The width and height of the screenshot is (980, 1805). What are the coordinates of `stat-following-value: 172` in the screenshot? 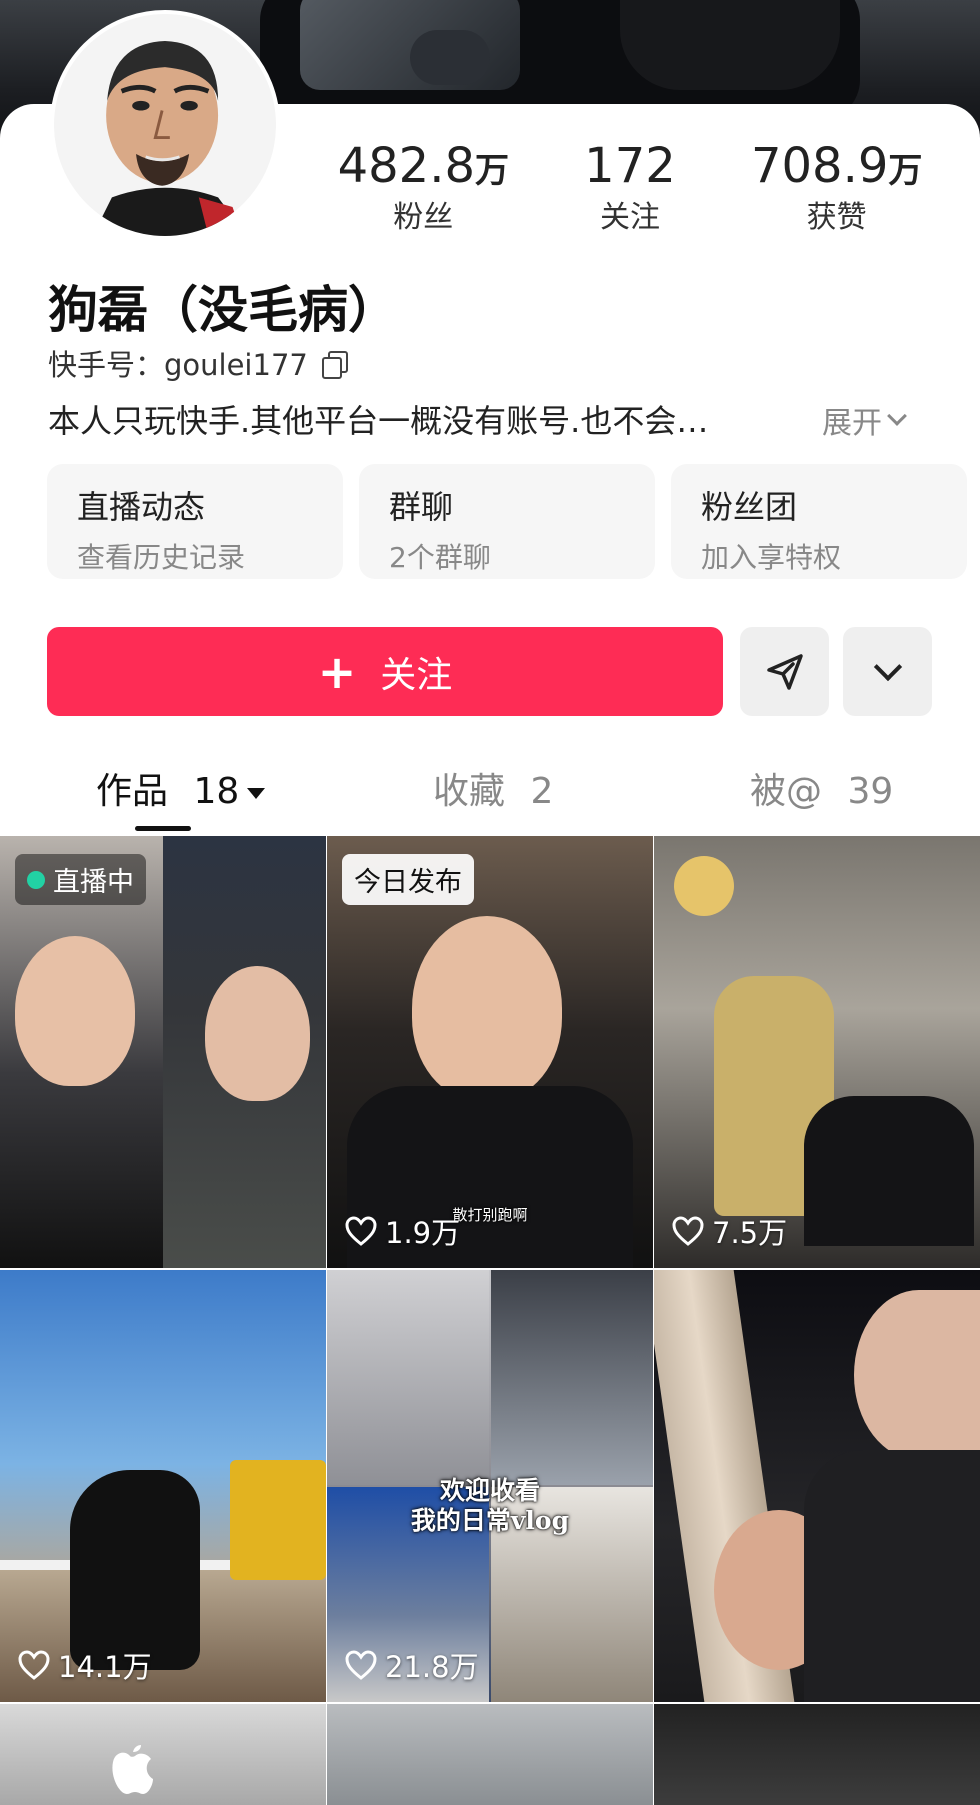 It's located at (630, 166).